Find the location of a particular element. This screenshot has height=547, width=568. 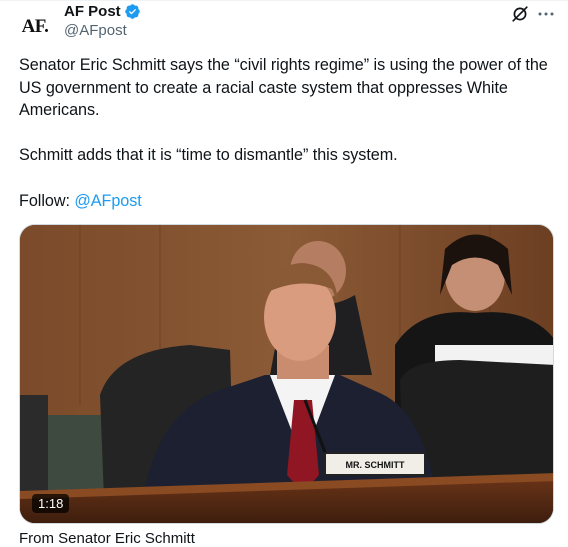

top-divider is located at coordinates (284, 0).